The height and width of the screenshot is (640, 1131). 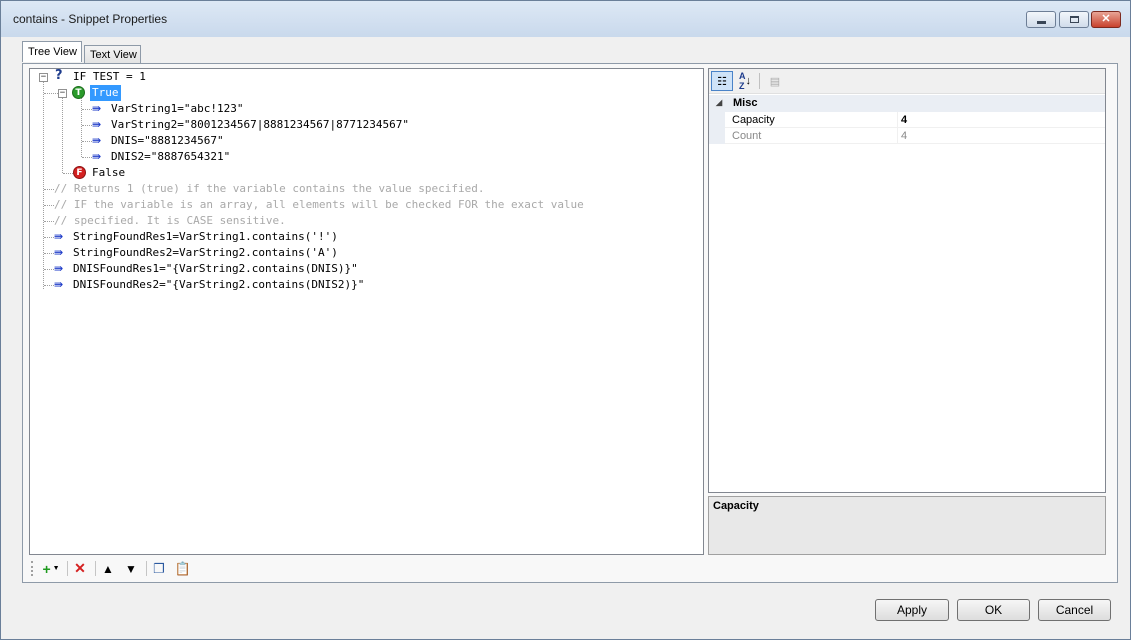 I want to click on false-branch-icon: F, so click(x=79, y=172).